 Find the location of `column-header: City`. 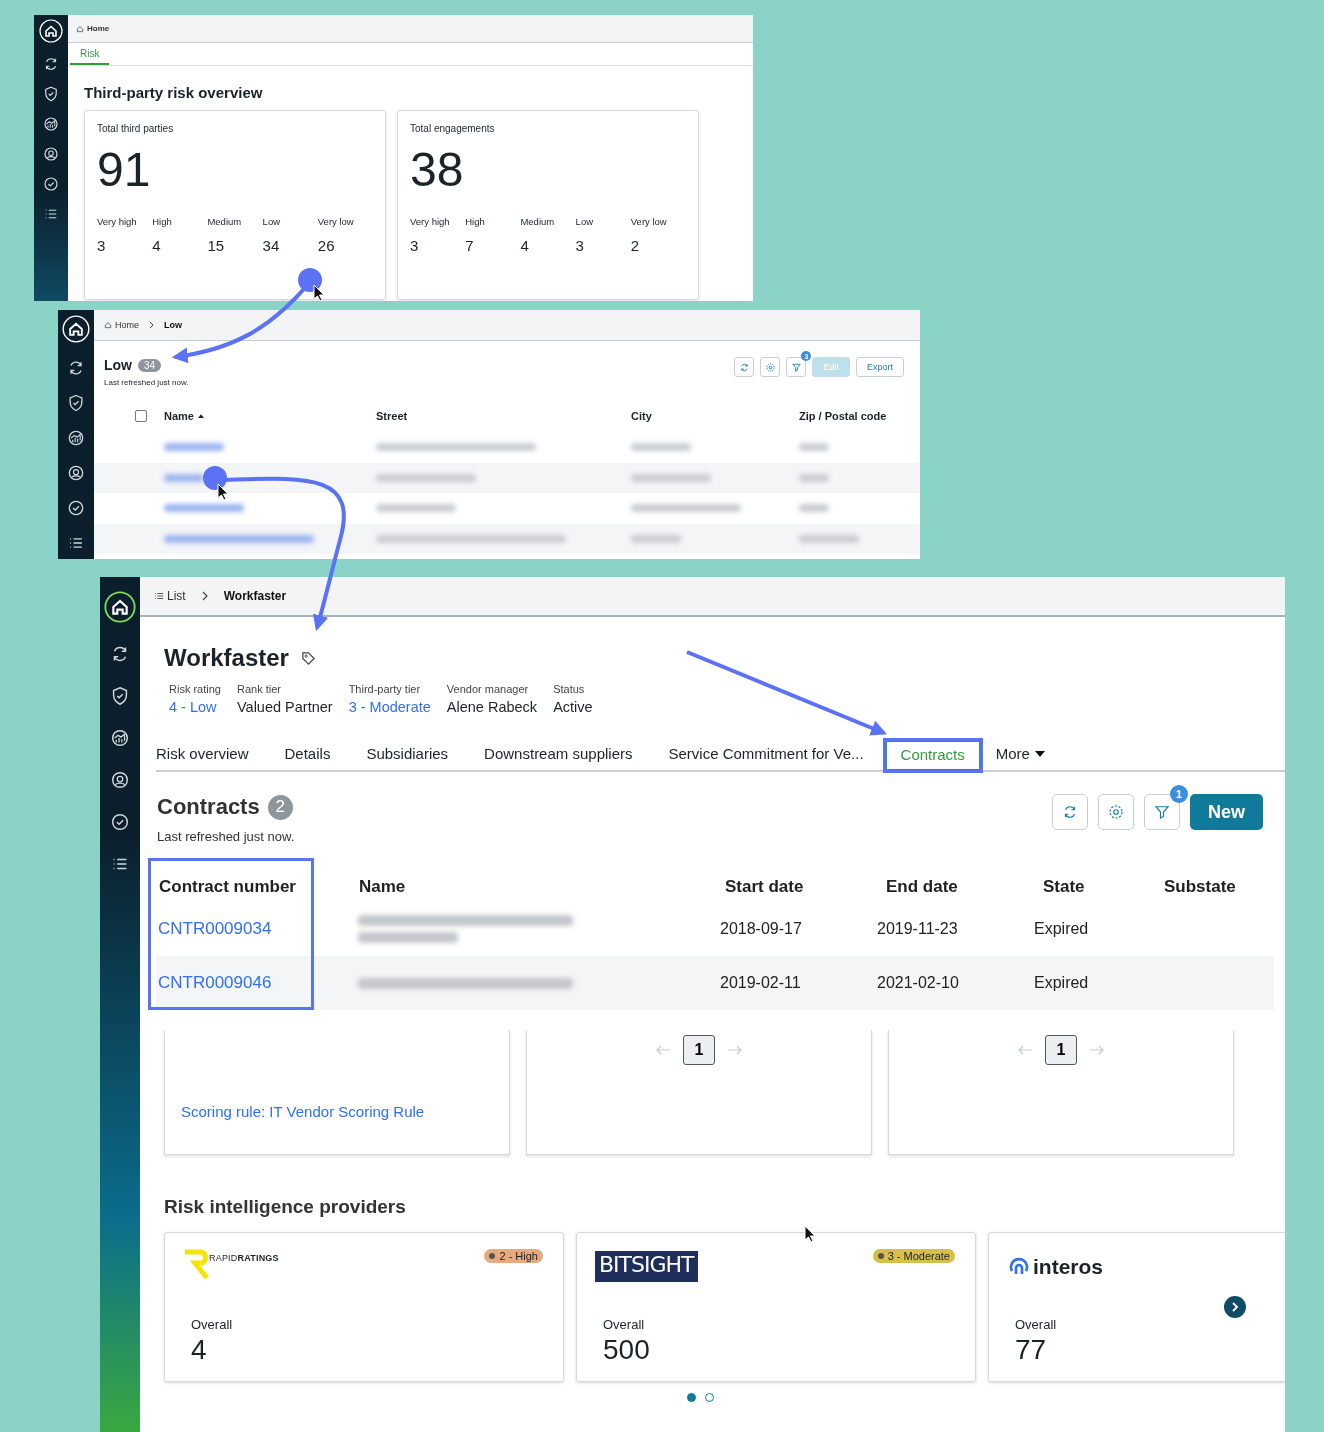

column-header: City is located at coordinates (715, 416).